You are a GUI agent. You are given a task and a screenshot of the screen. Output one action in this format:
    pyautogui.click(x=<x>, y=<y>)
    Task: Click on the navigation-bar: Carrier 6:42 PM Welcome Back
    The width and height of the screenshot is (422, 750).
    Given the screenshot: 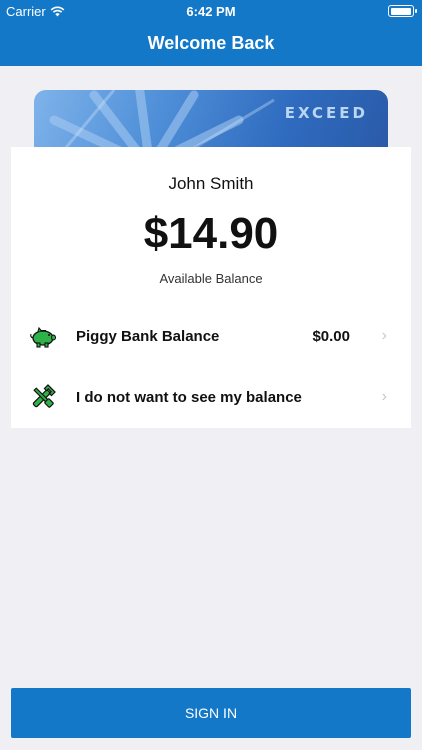 What is the action you would take?
    pyautogui.click(x=211, y=33)
    